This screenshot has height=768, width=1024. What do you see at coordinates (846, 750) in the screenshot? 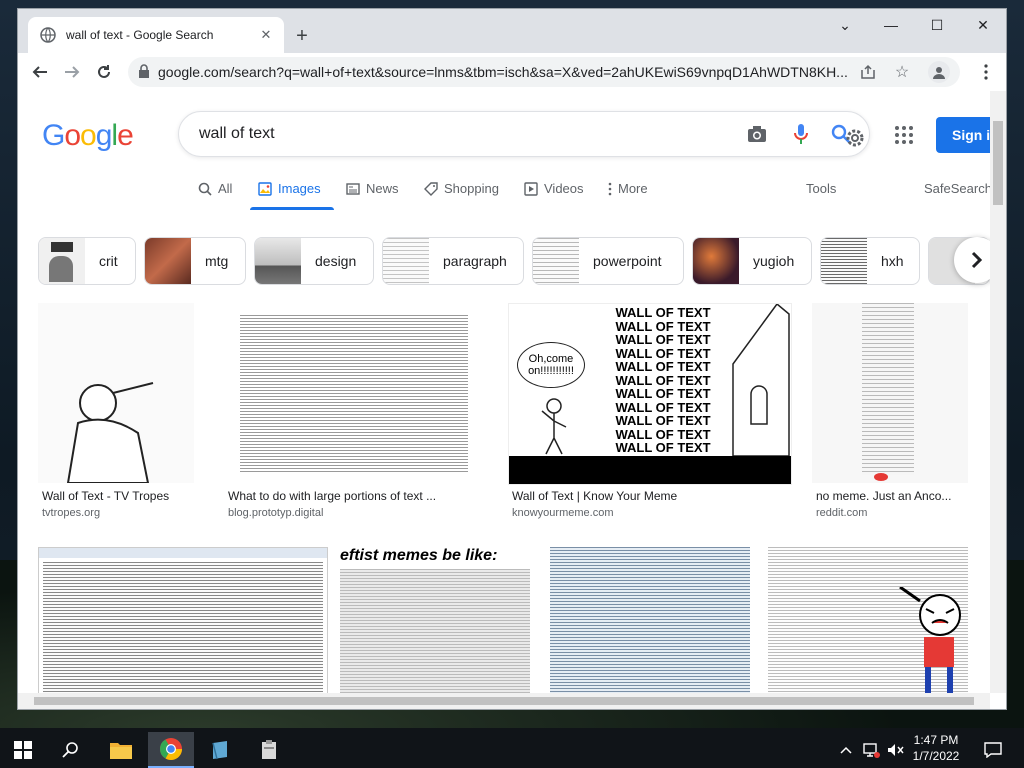
I see `chevron-up-icon` at bounding box center [846, 750].